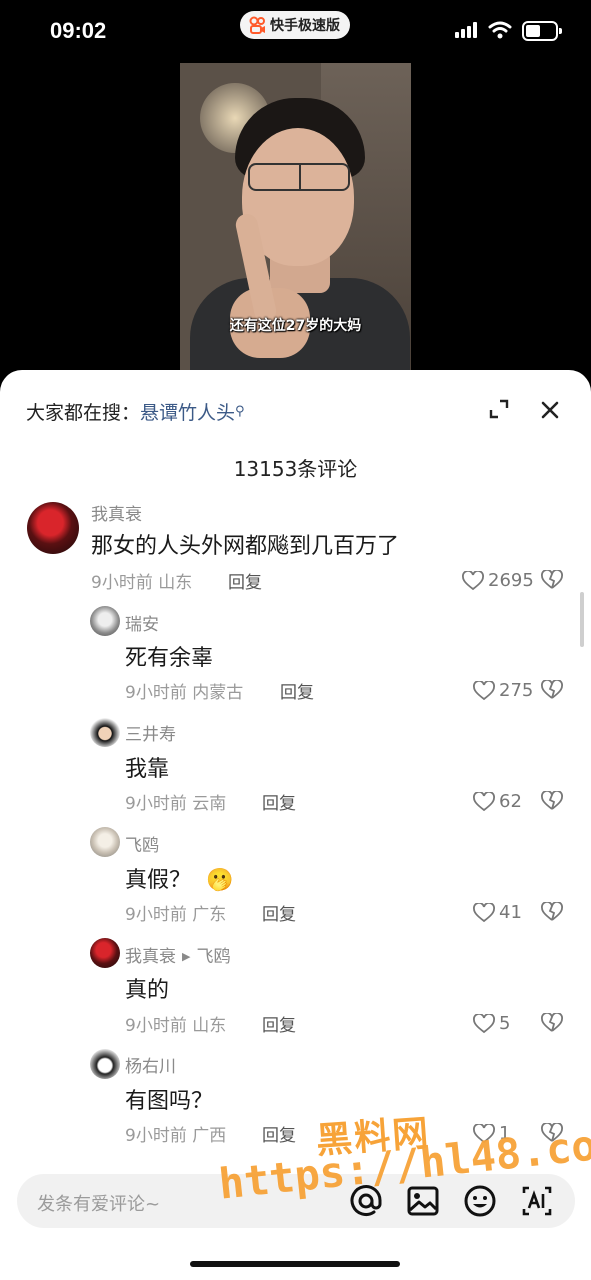 This screenshot has height=1280, width=591. I want to click on like-count: 5, so click(505, 1023).